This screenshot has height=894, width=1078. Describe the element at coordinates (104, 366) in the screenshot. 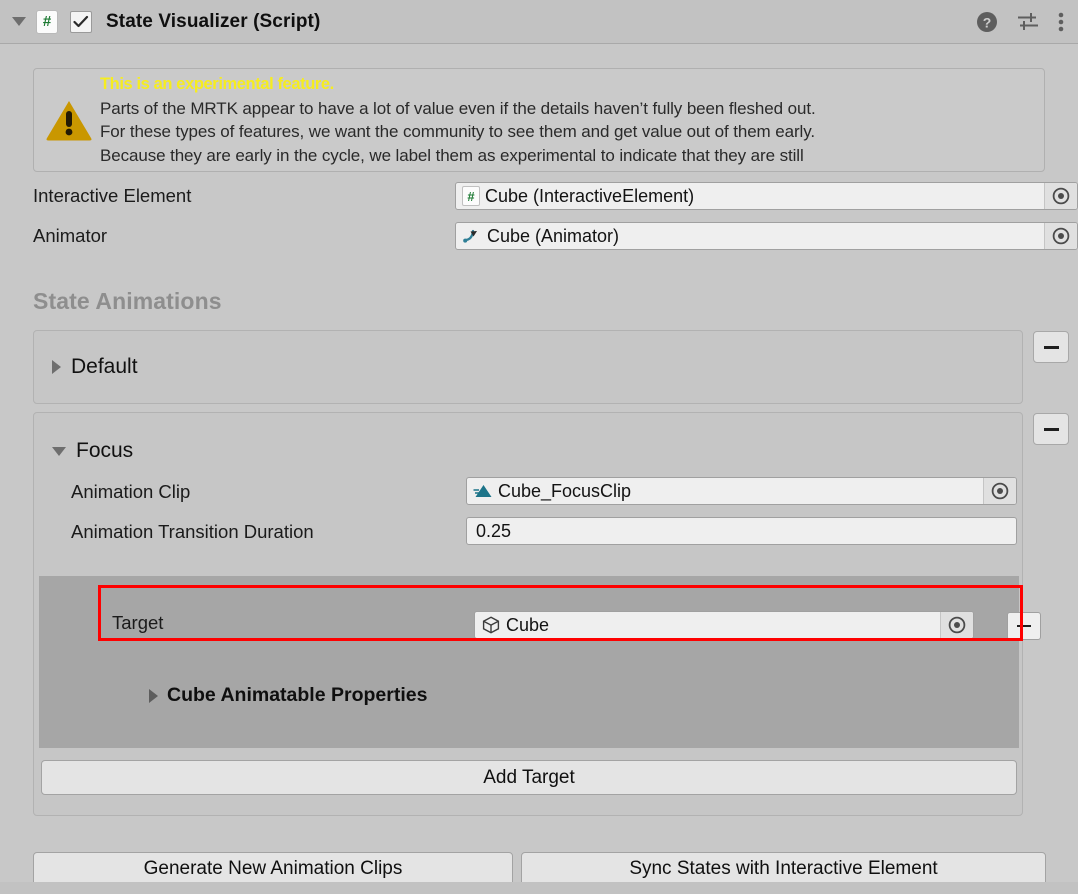

I see `state-name-default: Default` at that location.